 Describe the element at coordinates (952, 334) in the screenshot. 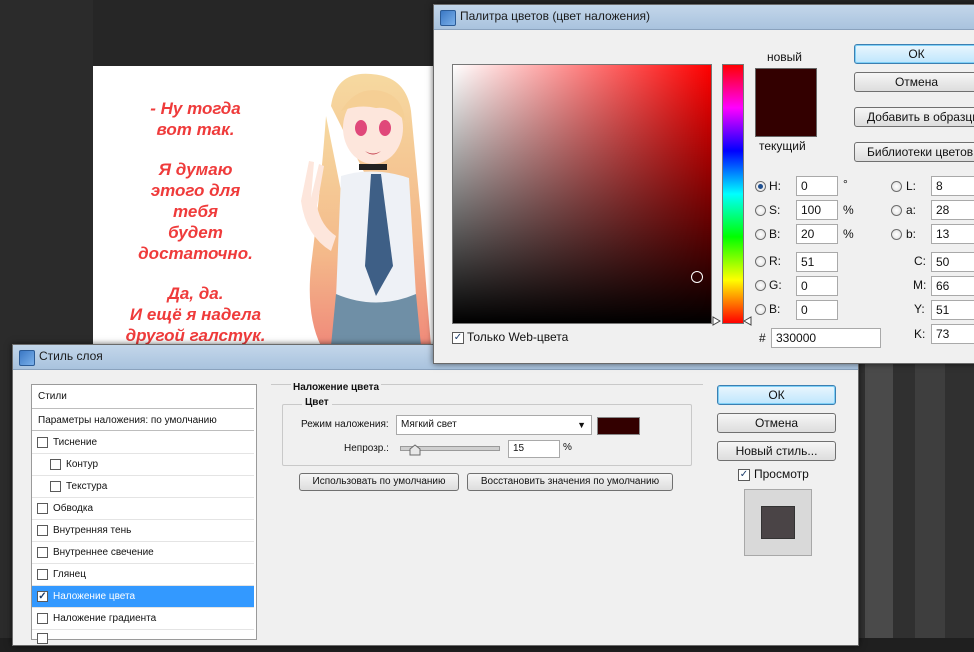

I see `black-input: 73` at that location.